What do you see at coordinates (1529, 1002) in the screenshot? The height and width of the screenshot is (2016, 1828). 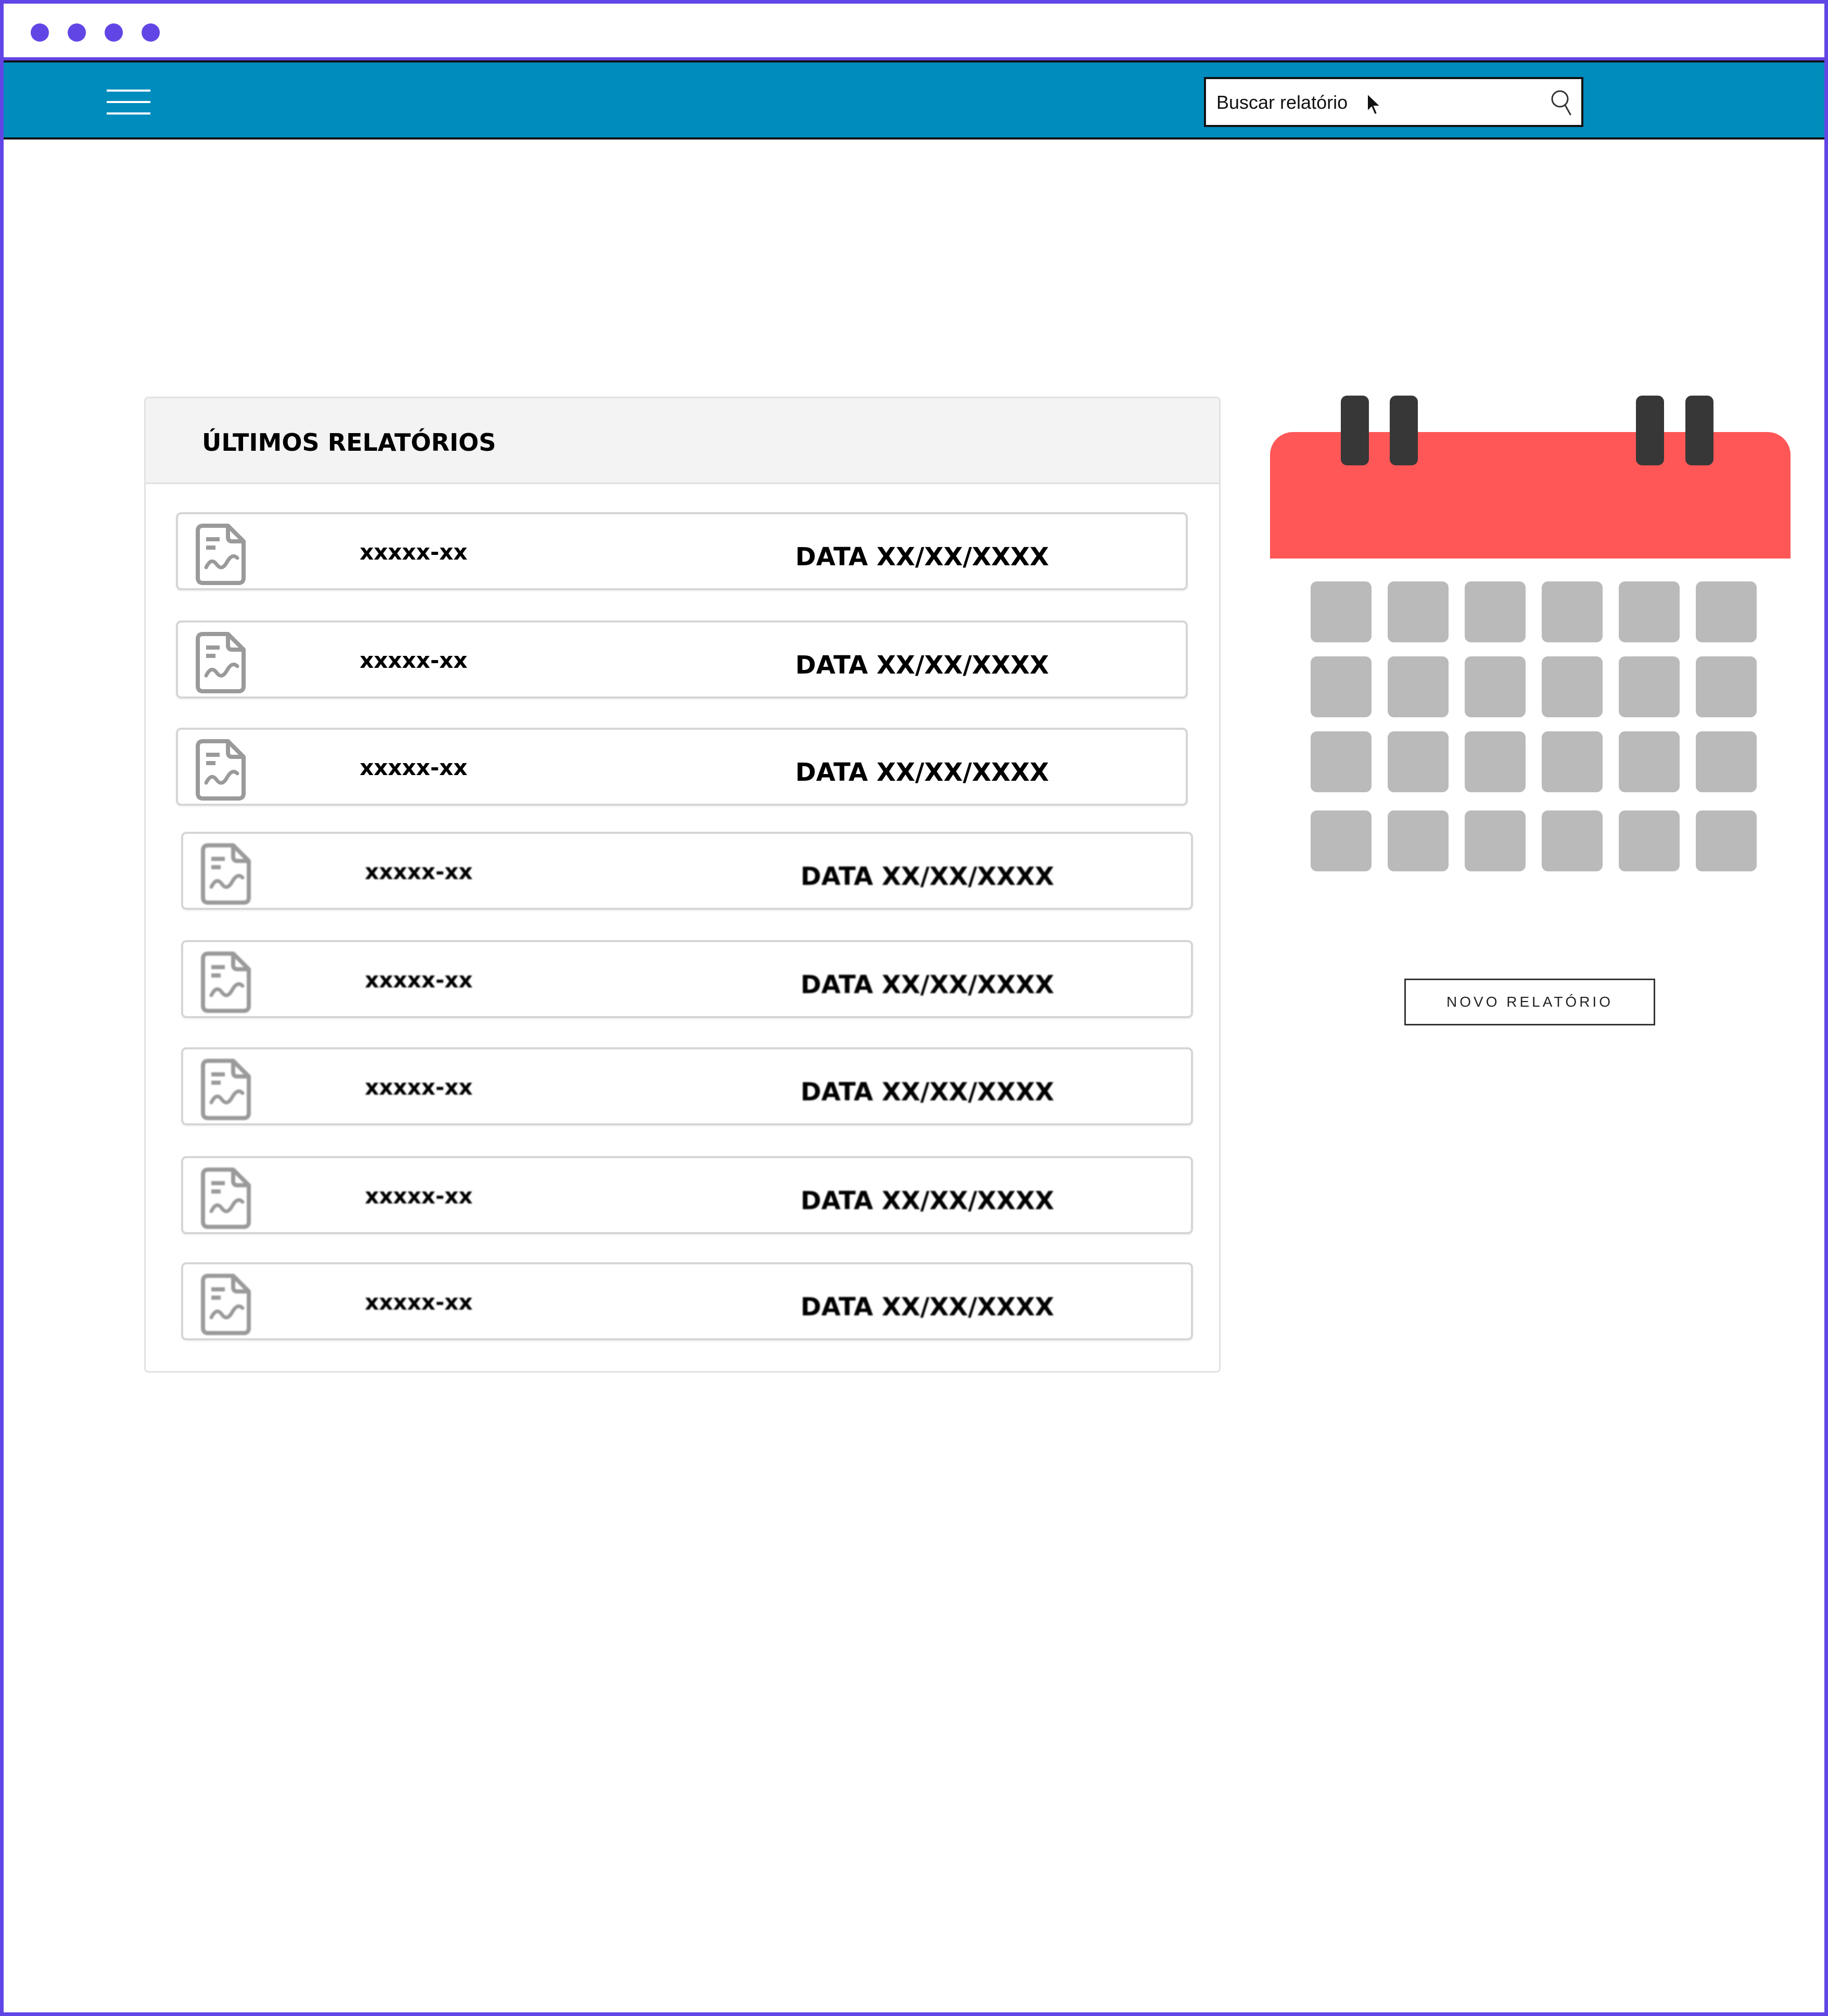 I see `new-report-button: NOVO RELATÓRIO` at bounding box center [1529, 1002].